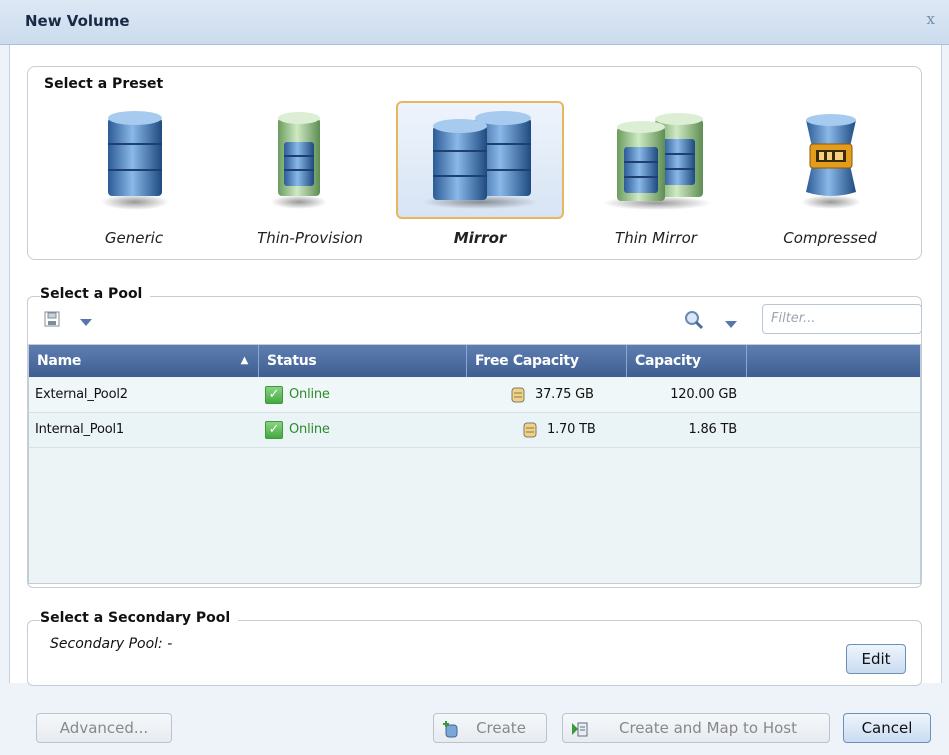 This screenshot has width=949, height=755. I want to click on column-header-capacity: Capacity, so click(687, 361).